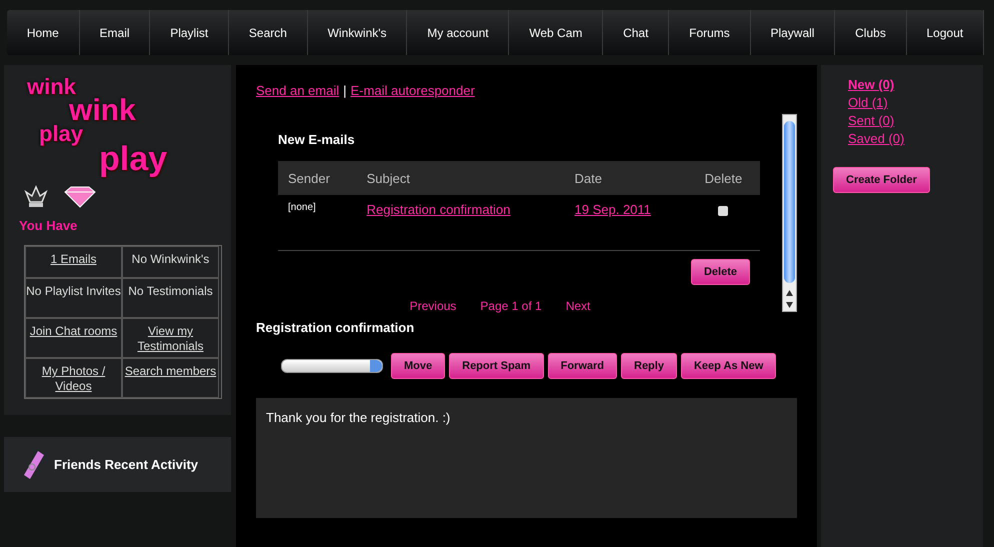  I want to click on message-title: Registration confirmation, so click(336, 327).